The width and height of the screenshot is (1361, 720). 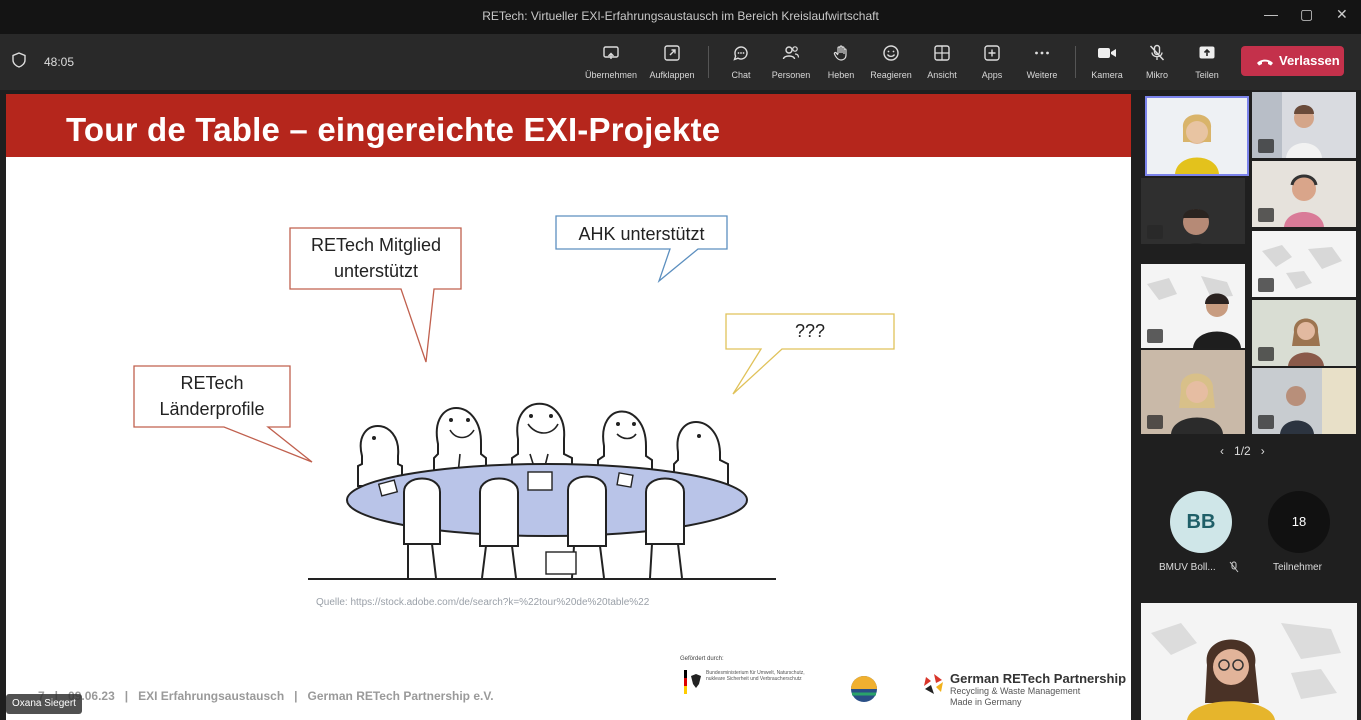 I want to click on leave-label: Verlassen, so click(x=1309, y=60).